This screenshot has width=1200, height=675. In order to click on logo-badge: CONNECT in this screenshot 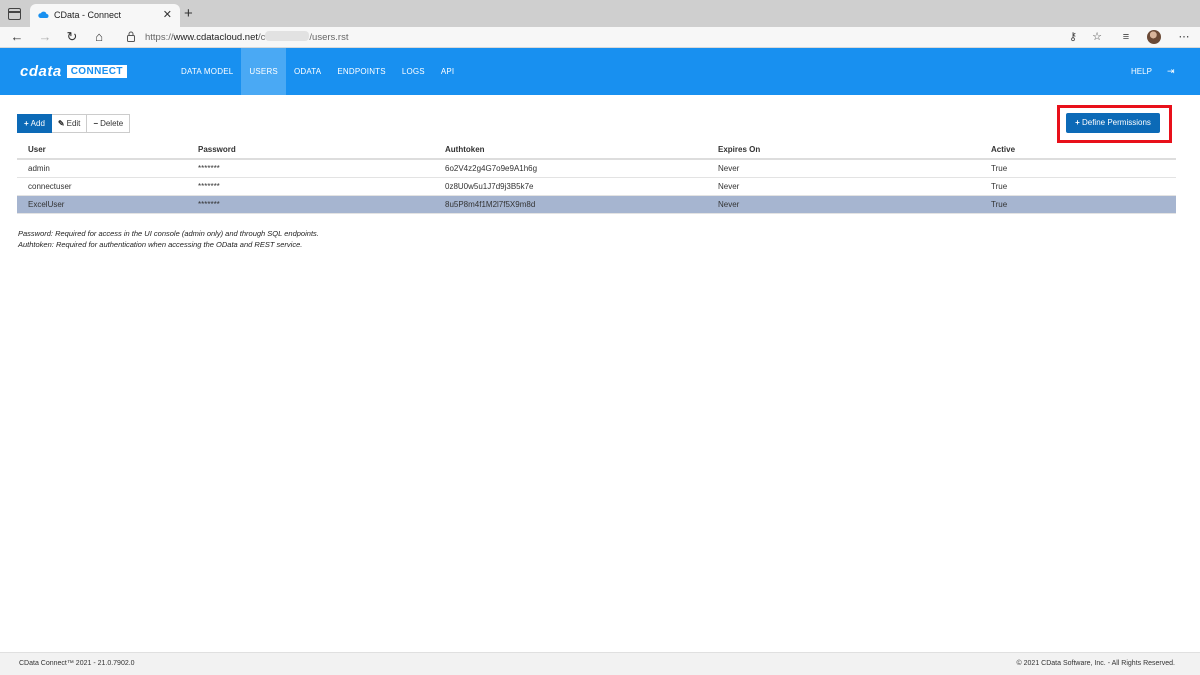, I will do `click(96, 71)`.